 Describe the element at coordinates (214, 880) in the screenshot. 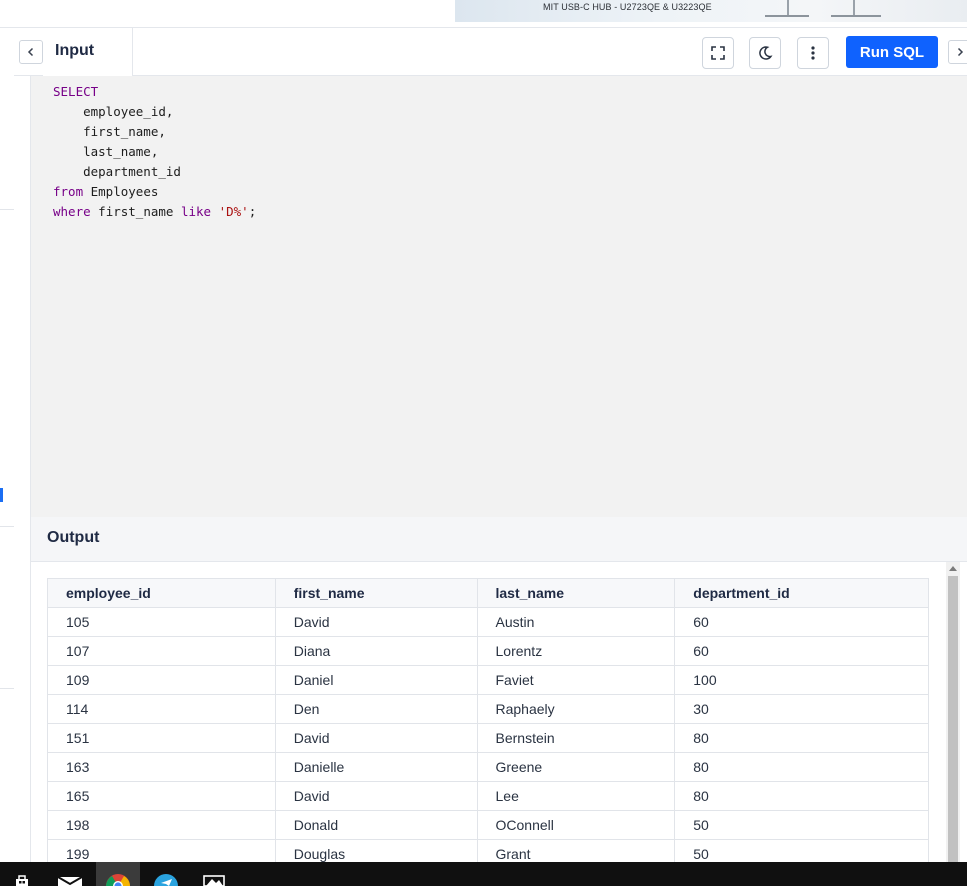

I see `photos-icon` at that location.